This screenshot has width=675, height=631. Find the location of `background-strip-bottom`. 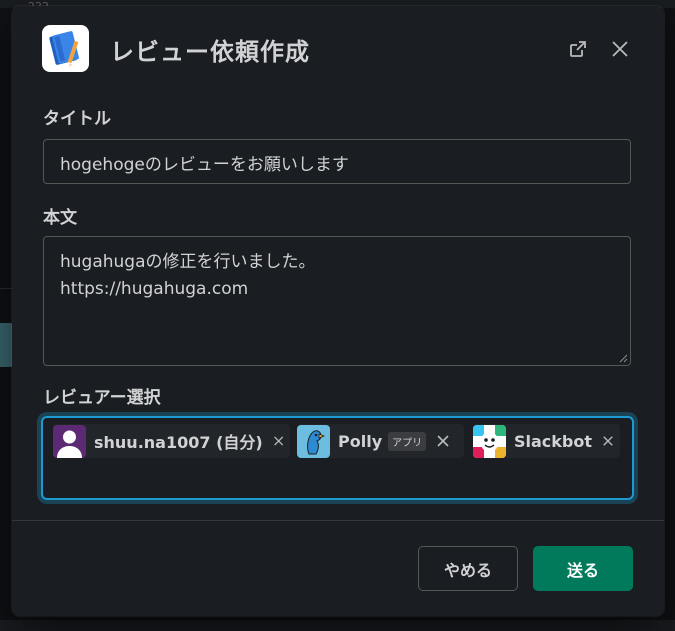

background-strip-bottom is located at coordinates (337, 625).